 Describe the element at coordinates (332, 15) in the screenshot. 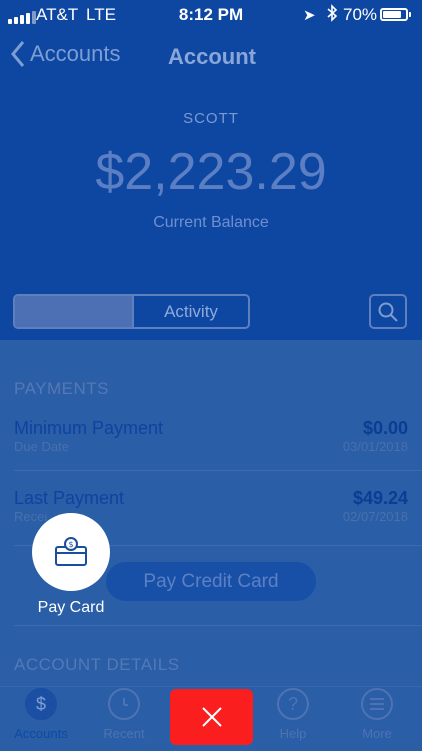

I see `bluetooth-icon` at that location.